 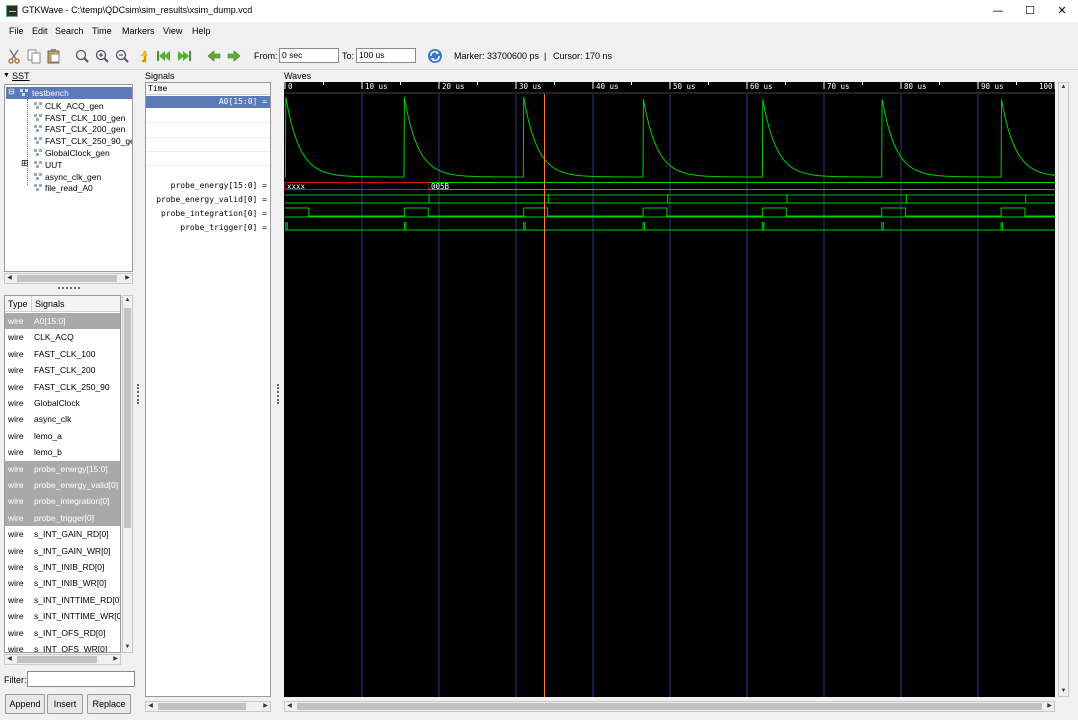 What do you see at coordinates (109, 704) in the screenshot?
I see `replace-button: Replace` at bounding box center [109, 704].